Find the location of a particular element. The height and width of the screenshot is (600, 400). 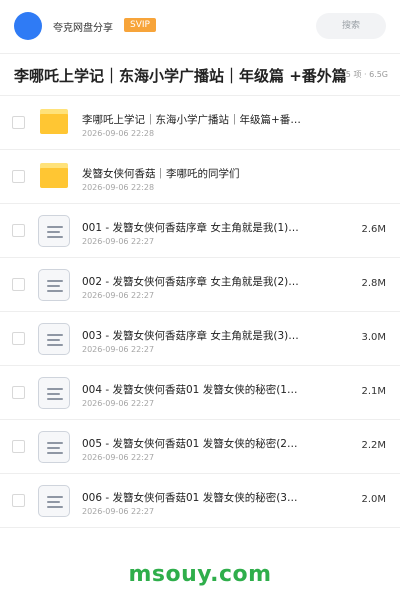

avatar is located at coordinates (28, 26).